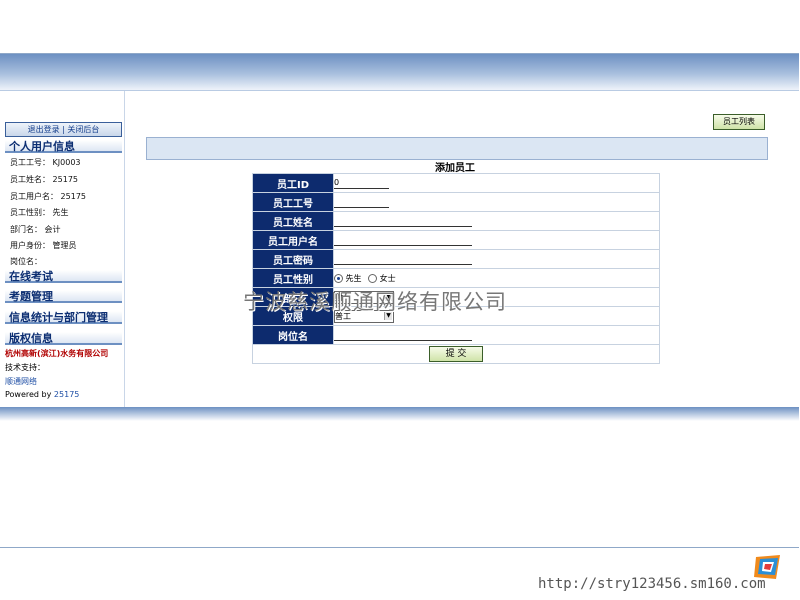 The width and height of the screenshot is (800, 600). I want to click on support-row: 顺通网络, so click(21, 381).